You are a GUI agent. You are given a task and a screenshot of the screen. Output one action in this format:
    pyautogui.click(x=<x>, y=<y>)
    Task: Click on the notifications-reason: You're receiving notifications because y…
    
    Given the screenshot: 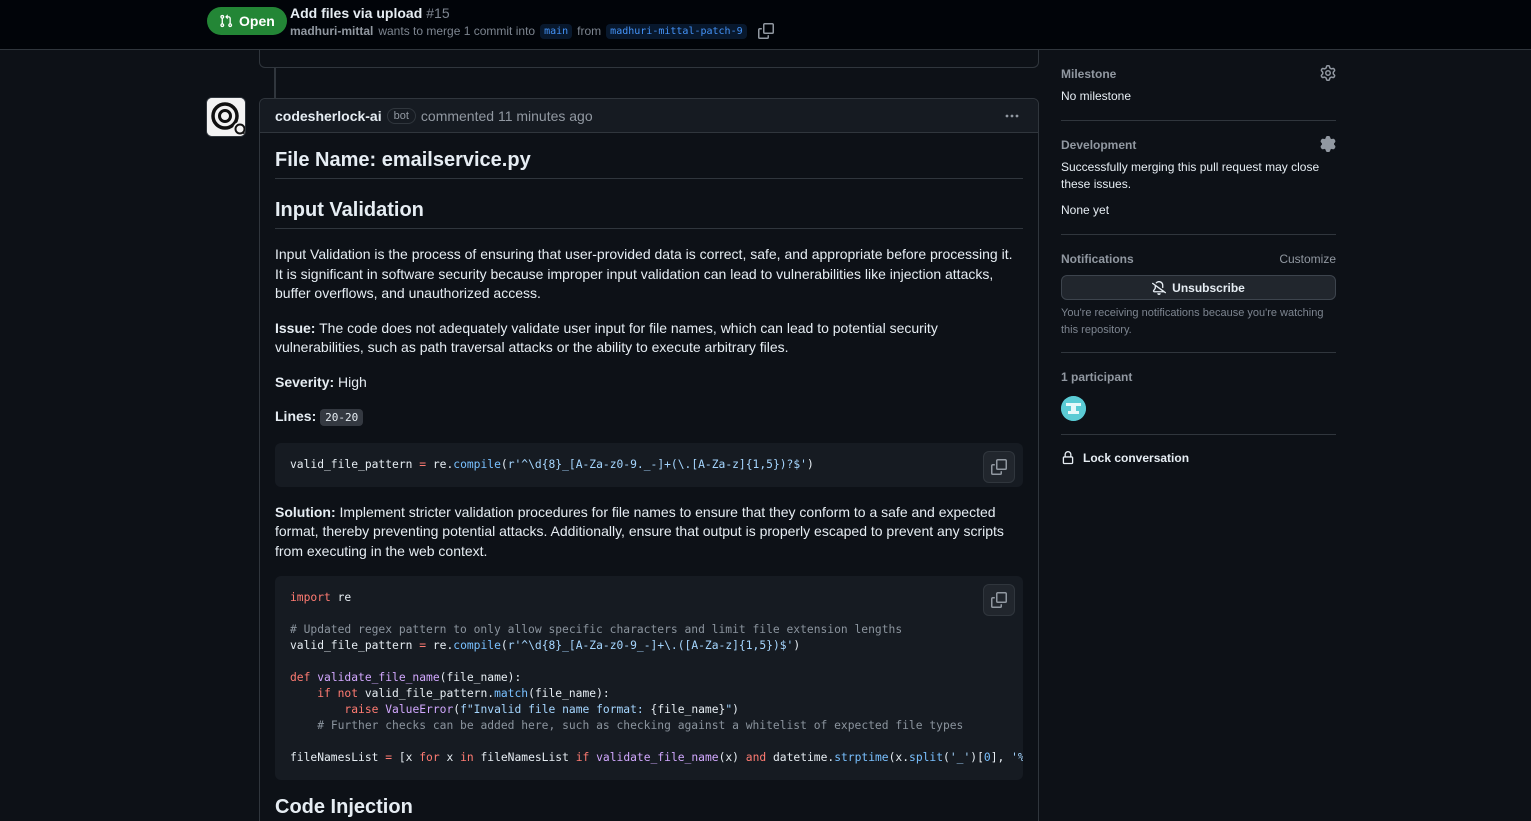 What is the action you would take?
    pyautogui.click(x=1192, y=321)
    